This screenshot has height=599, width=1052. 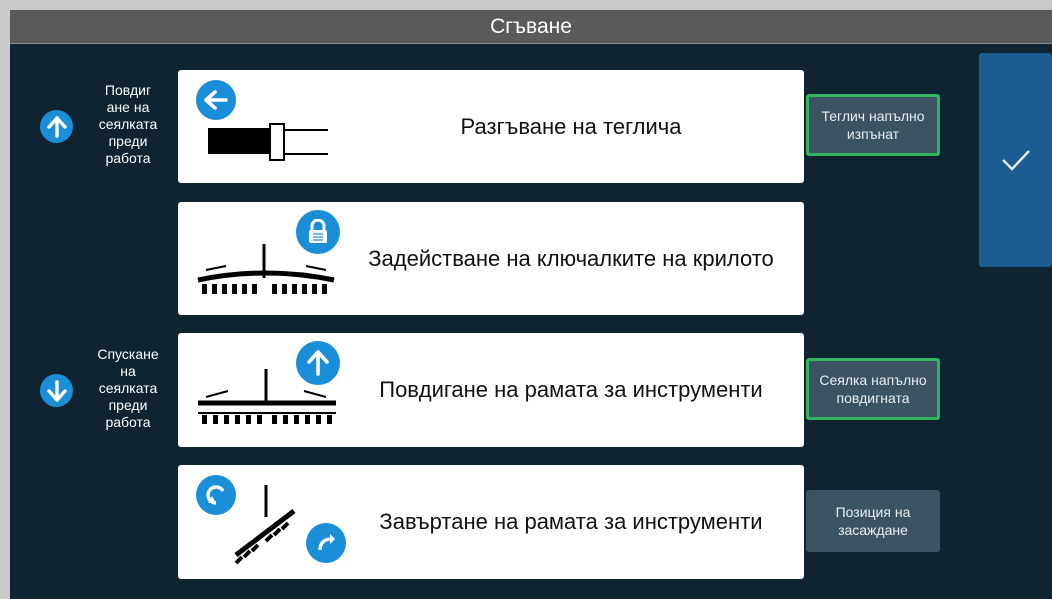 I want to click on raise-label-line: Повдиг, so click(x=128, y=90).